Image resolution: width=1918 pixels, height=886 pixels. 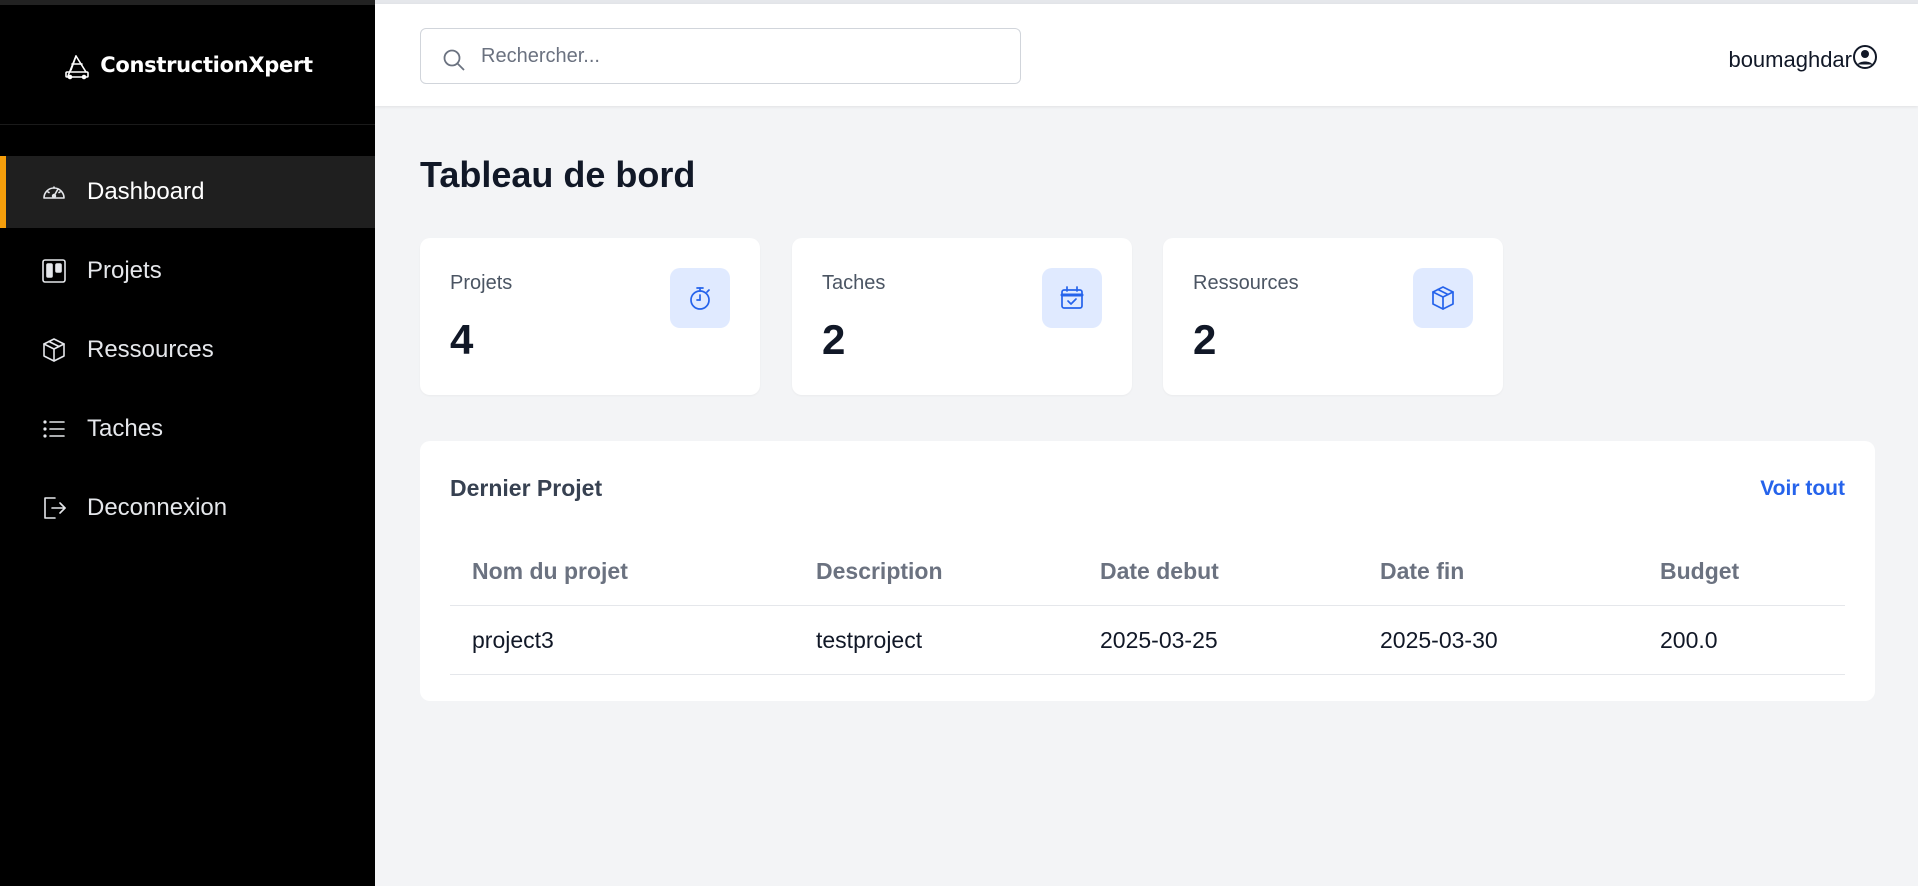 I want to click on search-input, so click(x=720, y=56).